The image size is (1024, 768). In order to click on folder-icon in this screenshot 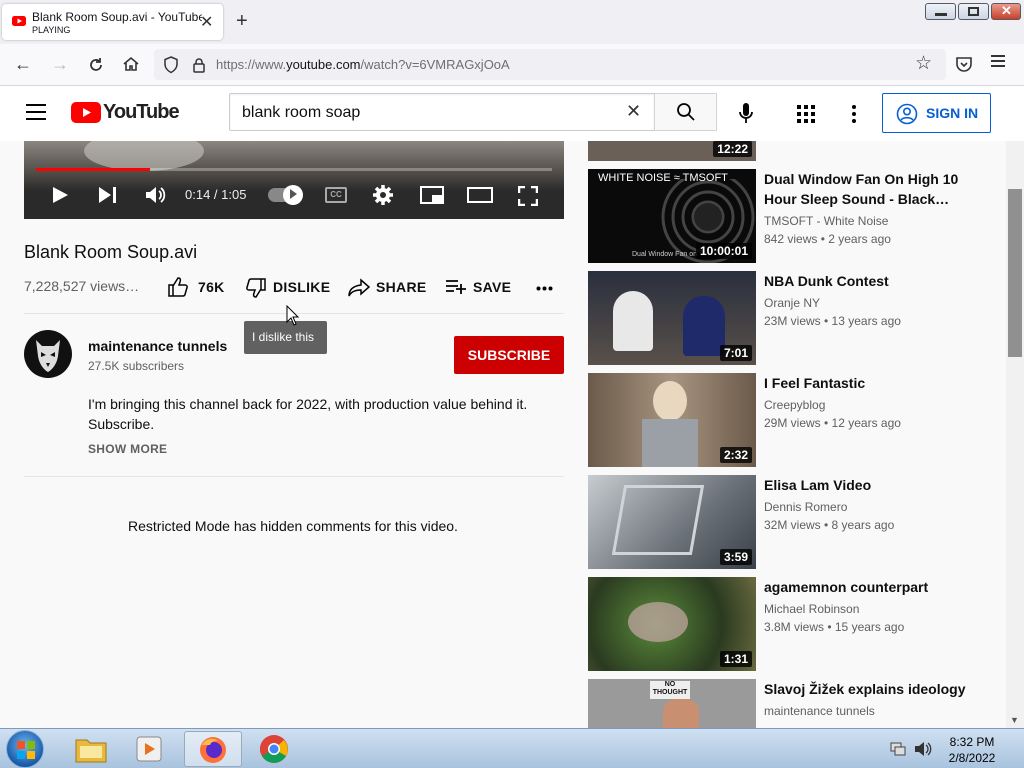, I will do `click(91, 751)`.